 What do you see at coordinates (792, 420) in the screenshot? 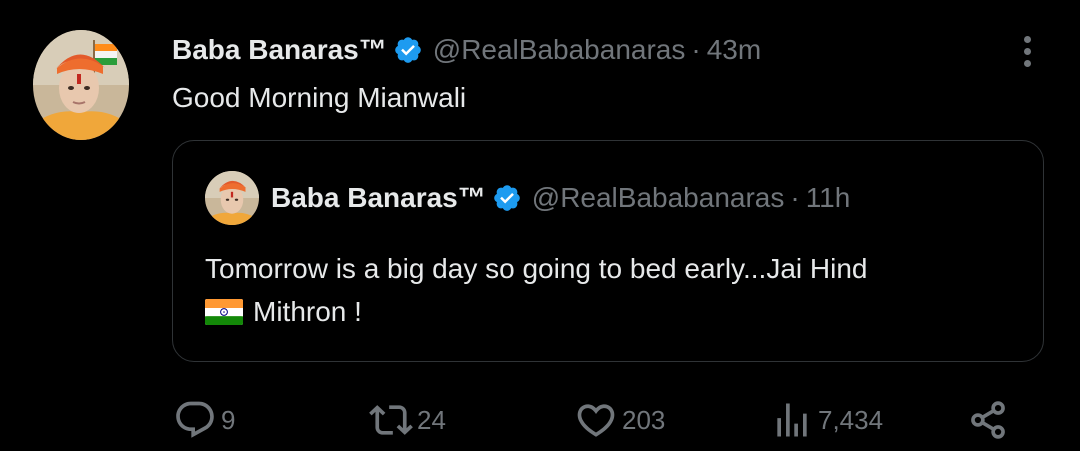
I see `views-icon` at bounding box center [792, 420].